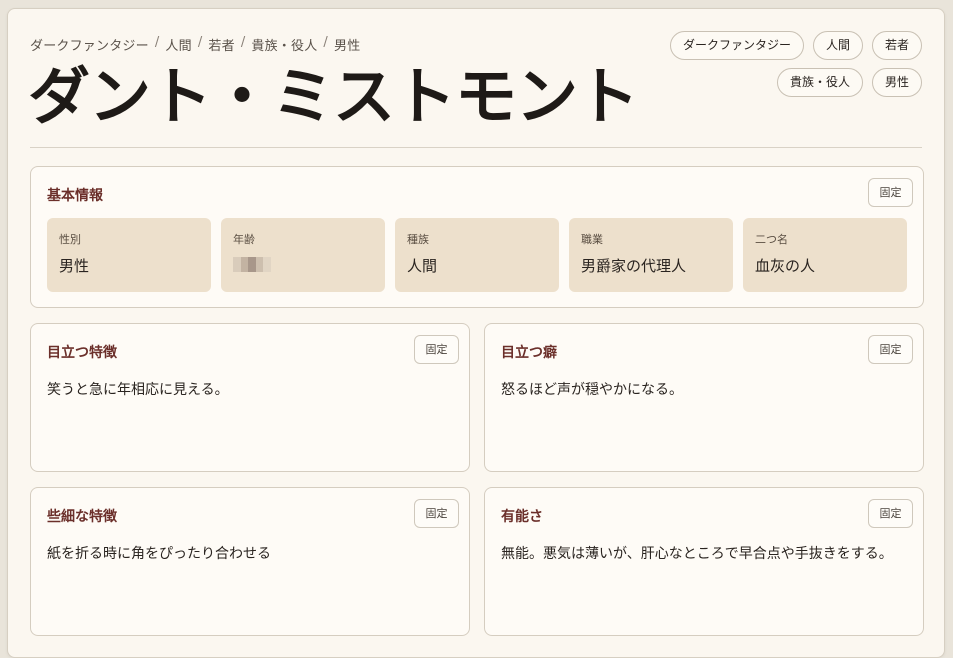 The image size is (953, 658). Describe the element at coordinates (244, 239) in the screenshot. I see `info-field-label: 年齢` at that location.